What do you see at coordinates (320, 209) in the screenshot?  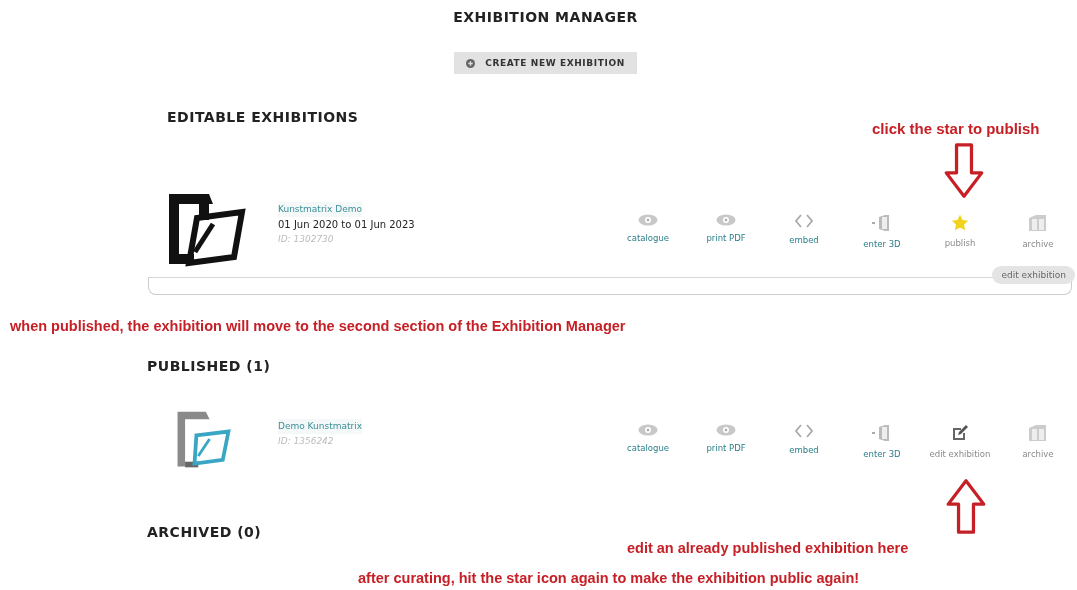 I see `exhibition-name: Kunstmatrix Demo` at bounding box center [320, 209].